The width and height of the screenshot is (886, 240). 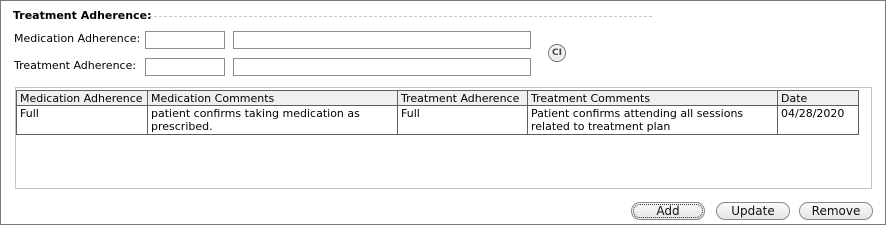 I want to click on section-divider, so click(x=398, y=16).